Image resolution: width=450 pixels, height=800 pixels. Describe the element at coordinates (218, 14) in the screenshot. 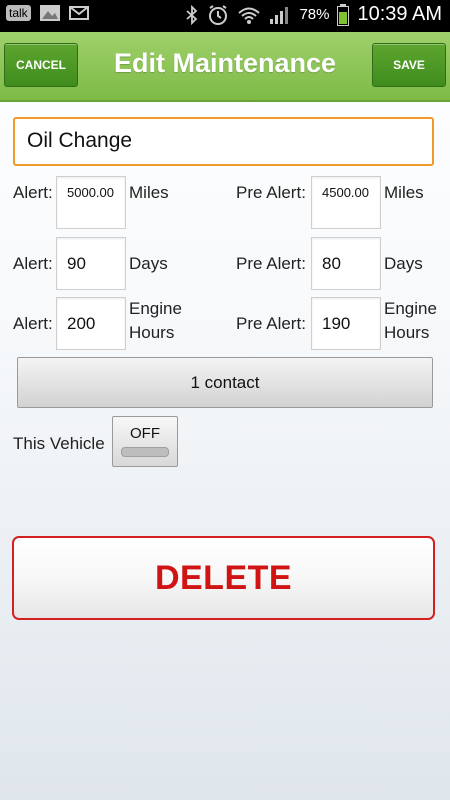

I see `alarm-icon` at that location.